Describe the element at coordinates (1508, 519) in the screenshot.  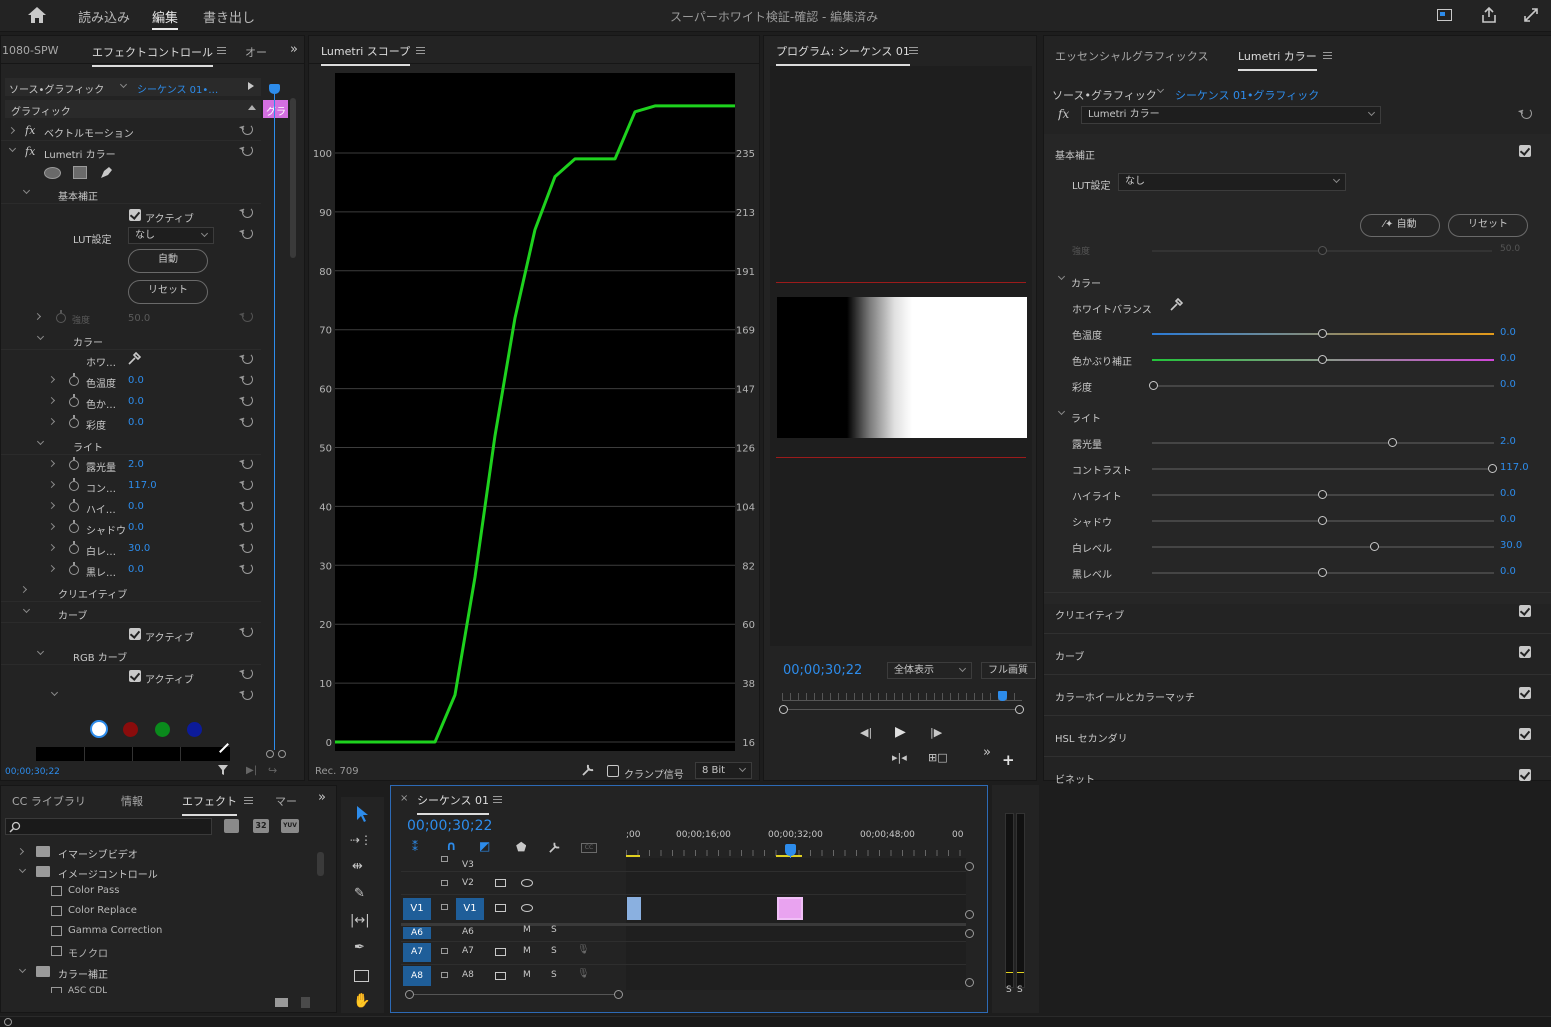
I see `shadow-value: 0.0` at that location.